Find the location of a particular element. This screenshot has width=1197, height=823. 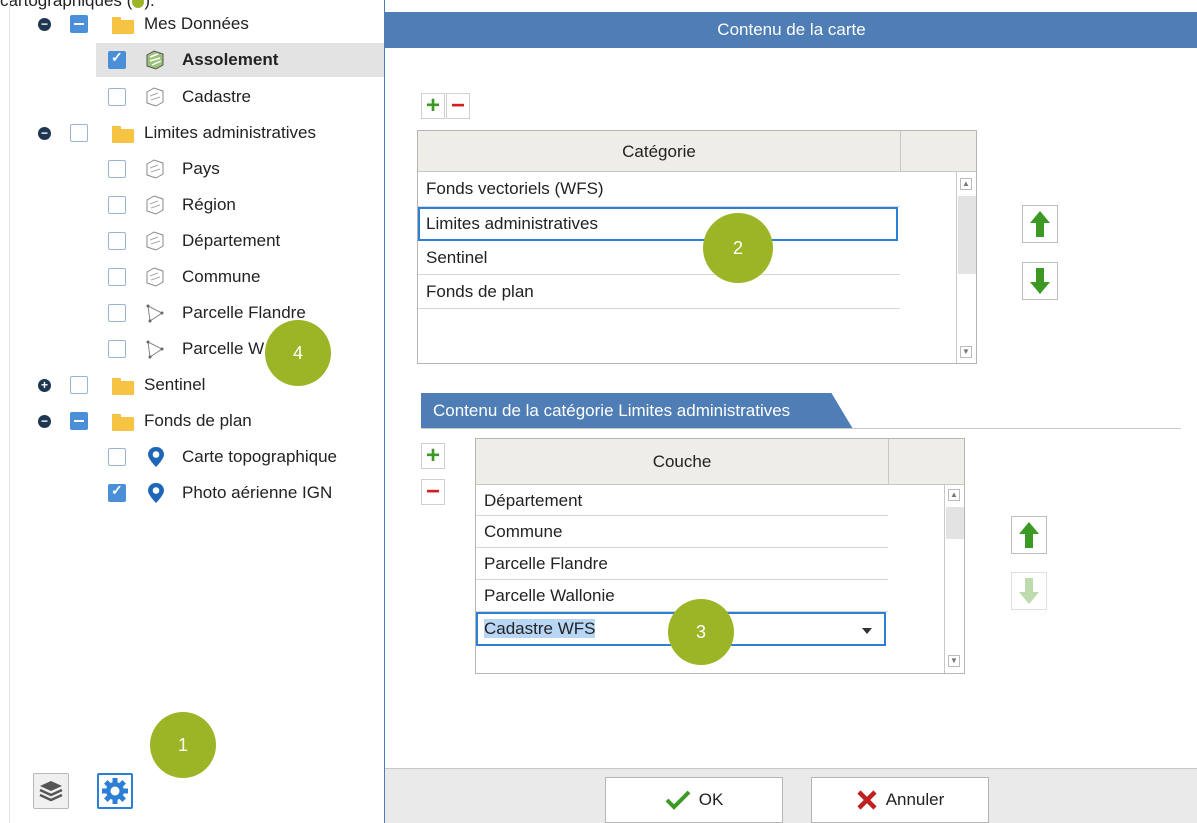

dialog-footer is located at coordinates (791, 795).